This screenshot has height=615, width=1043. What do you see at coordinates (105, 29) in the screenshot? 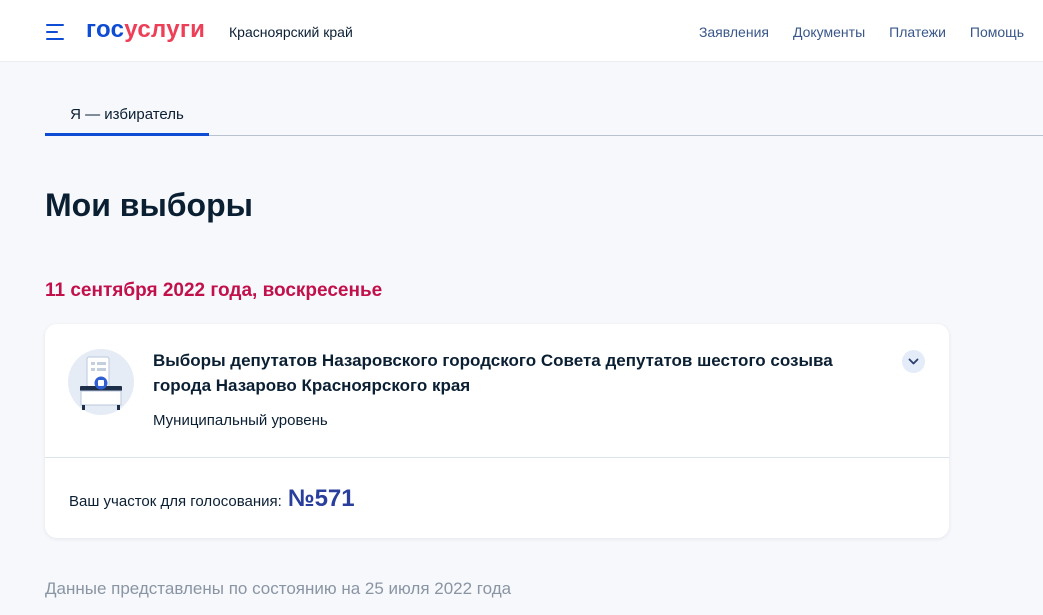
I see `logo-part-gos: гос` at bounding box center [105, 29].